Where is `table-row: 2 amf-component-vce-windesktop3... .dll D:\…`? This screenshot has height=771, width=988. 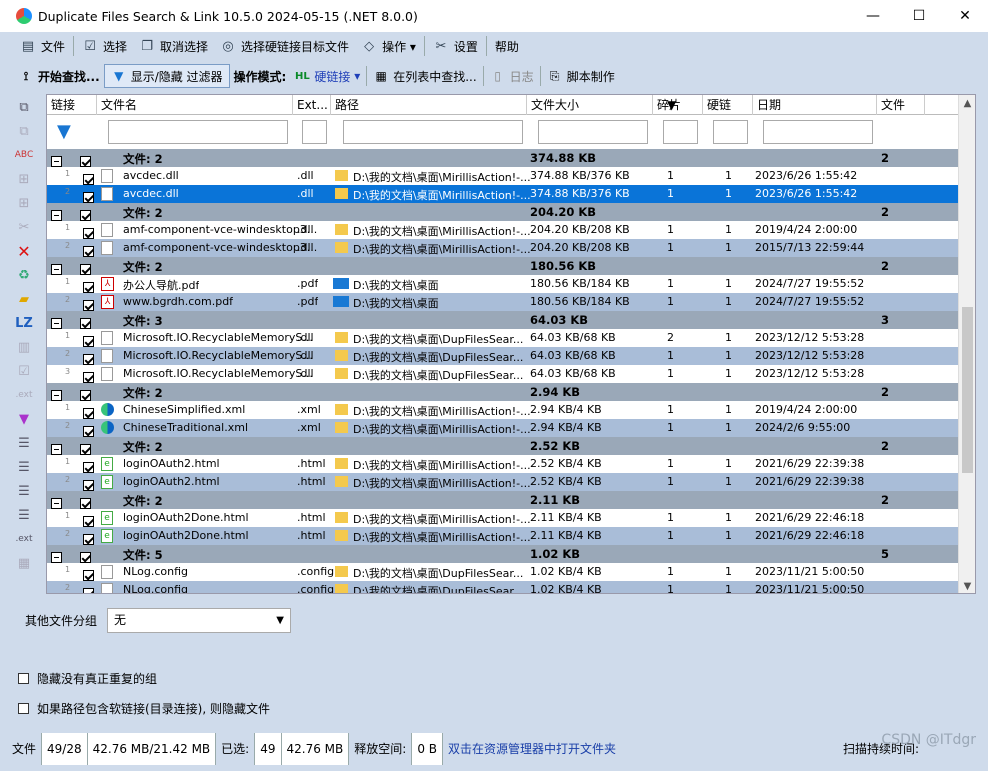 table-row: 2 amf-component-vce-windesktop3... .dll D:\… is located at coordinates (503, 248).